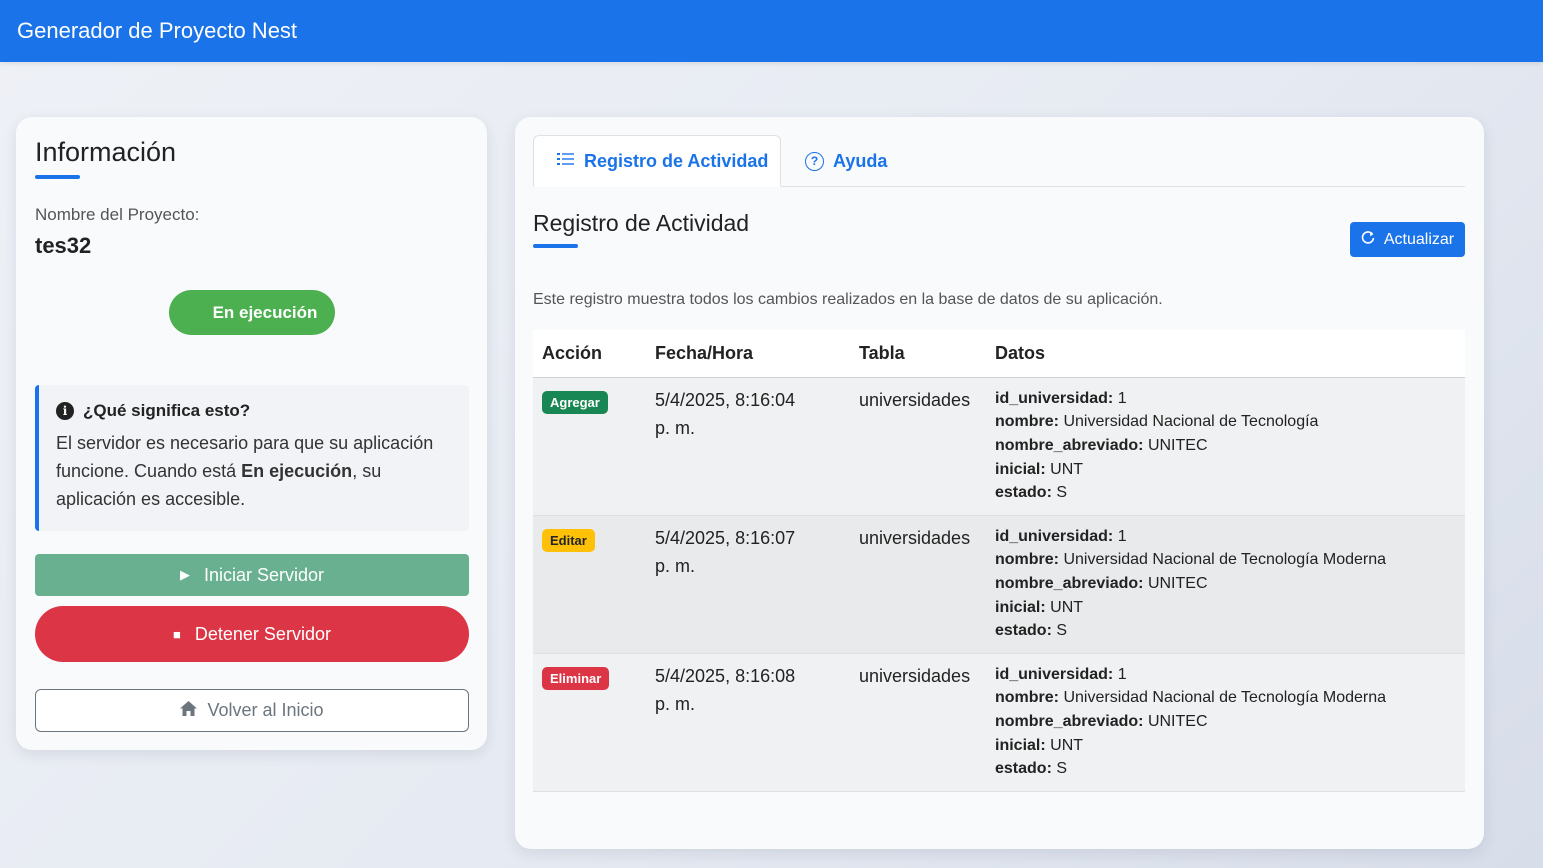 This screenshot has height=868, width=1543. Describe the element at coordinates (262, 633) in the screenshot. I see `stop-server-label: Detener Servidor` at that location.